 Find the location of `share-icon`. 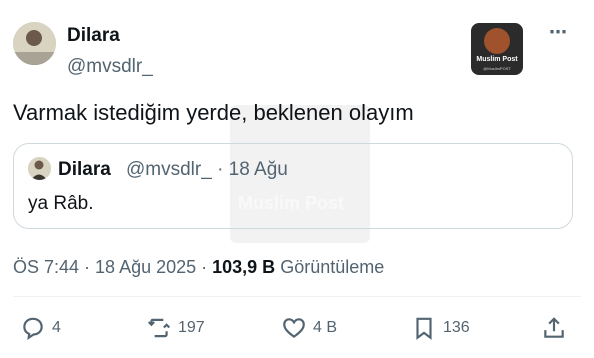

share-icon is located at coordinates (554, 327).